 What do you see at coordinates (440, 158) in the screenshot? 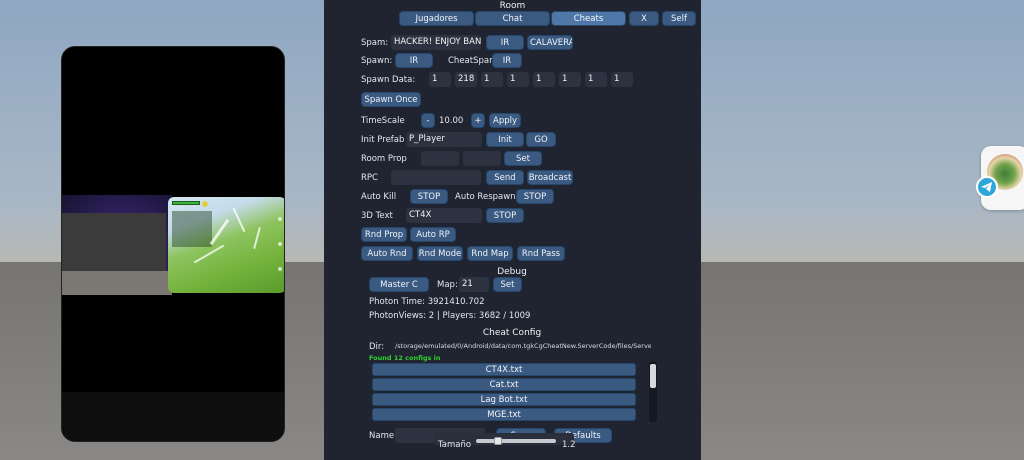
I see `room-prop-key-input` at bounding box center [440, 158].